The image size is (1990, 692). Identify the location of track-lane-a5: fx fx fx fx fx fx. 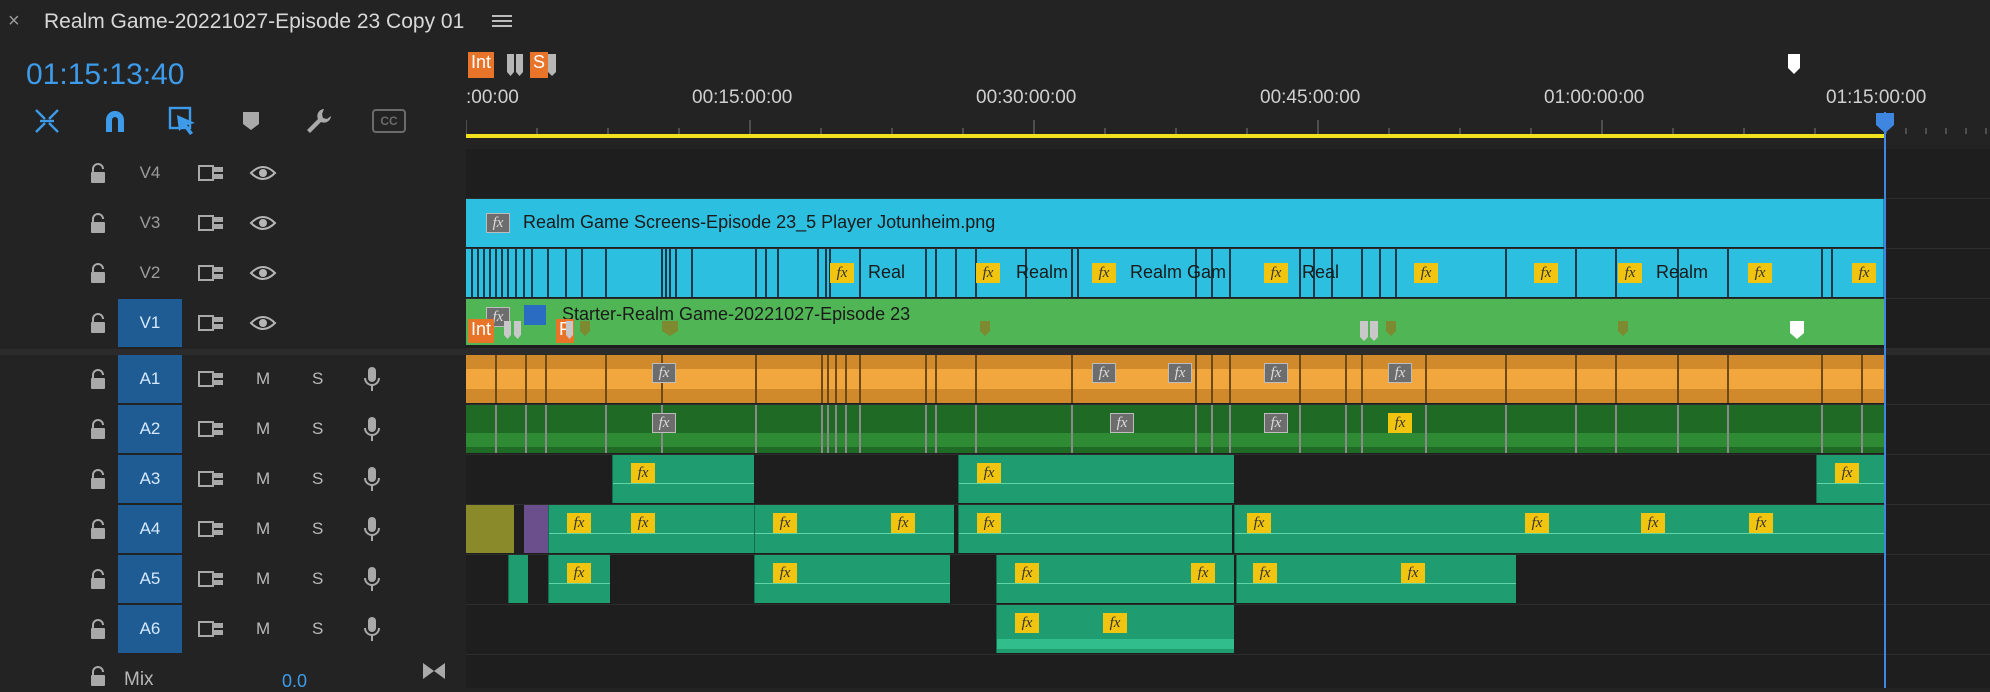
(1228, 580).